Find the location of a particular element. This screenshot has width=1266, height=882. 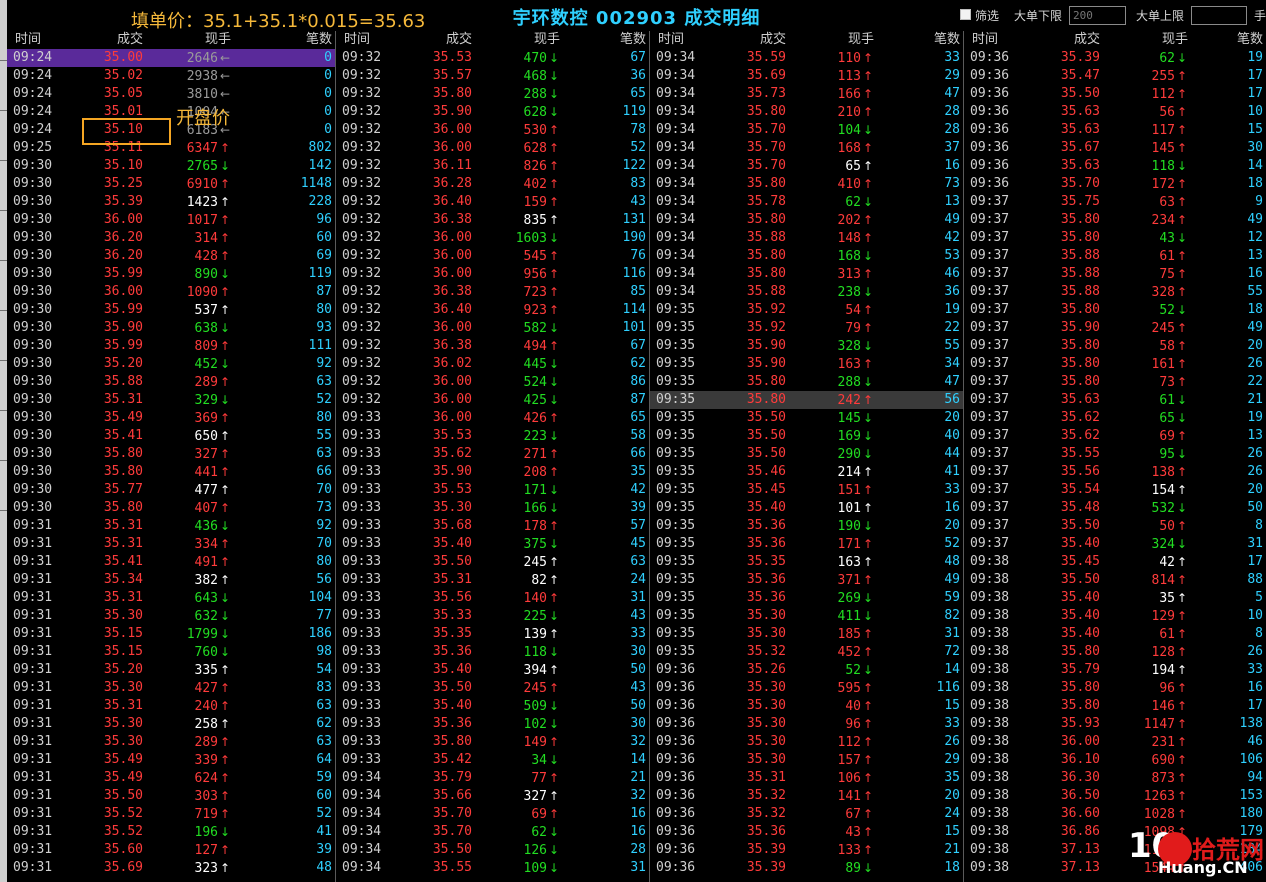

trade-row: 09:31 35.49 339 ↑ 64 is located at coordinates (171, 760).